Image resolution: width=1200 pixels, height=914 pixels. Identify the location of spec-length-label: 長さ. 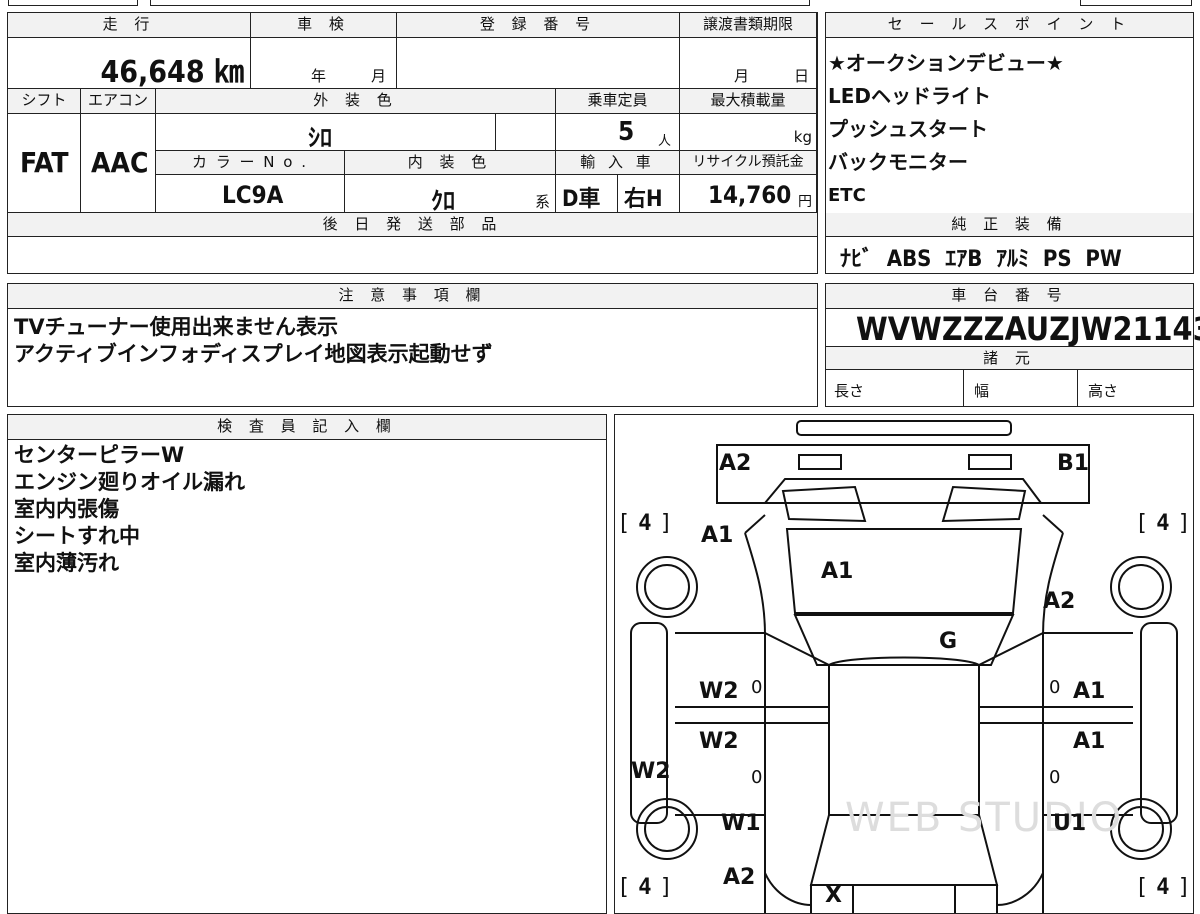
(849, 391).